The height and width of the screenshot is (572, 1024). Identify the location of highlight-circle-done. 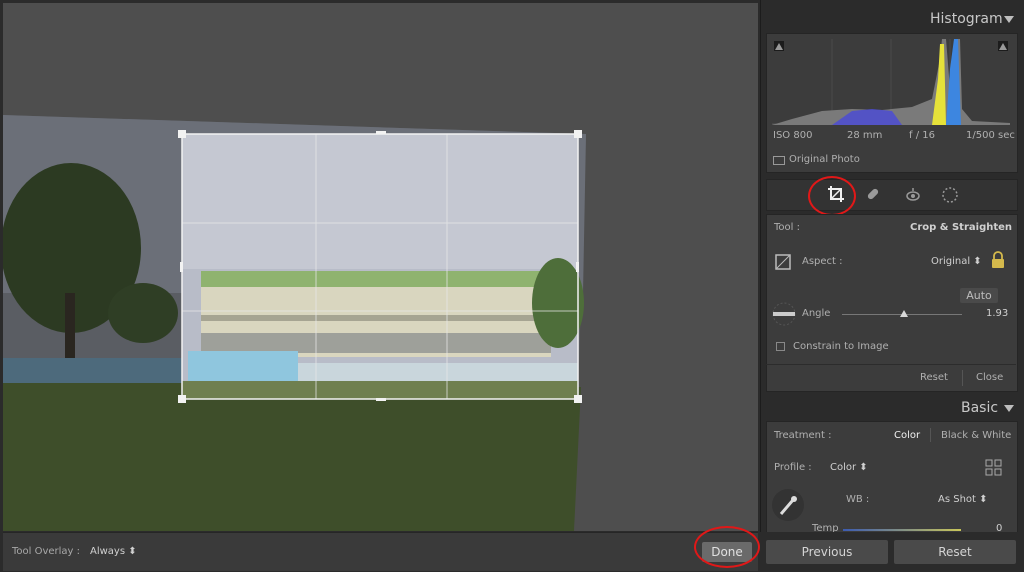
(727, 547).